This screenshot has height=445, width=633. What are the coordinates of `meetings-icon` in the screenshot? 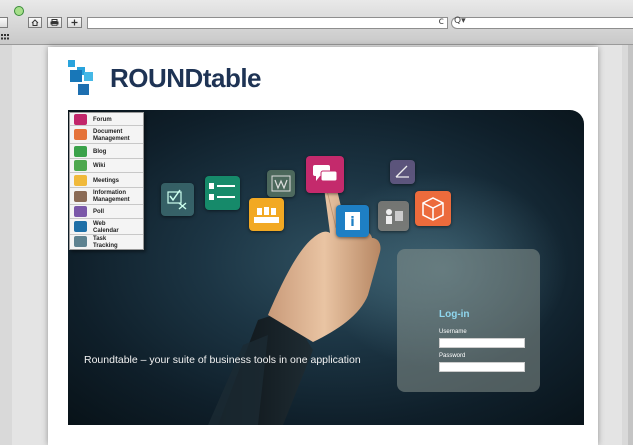 It's located at (80, 180).